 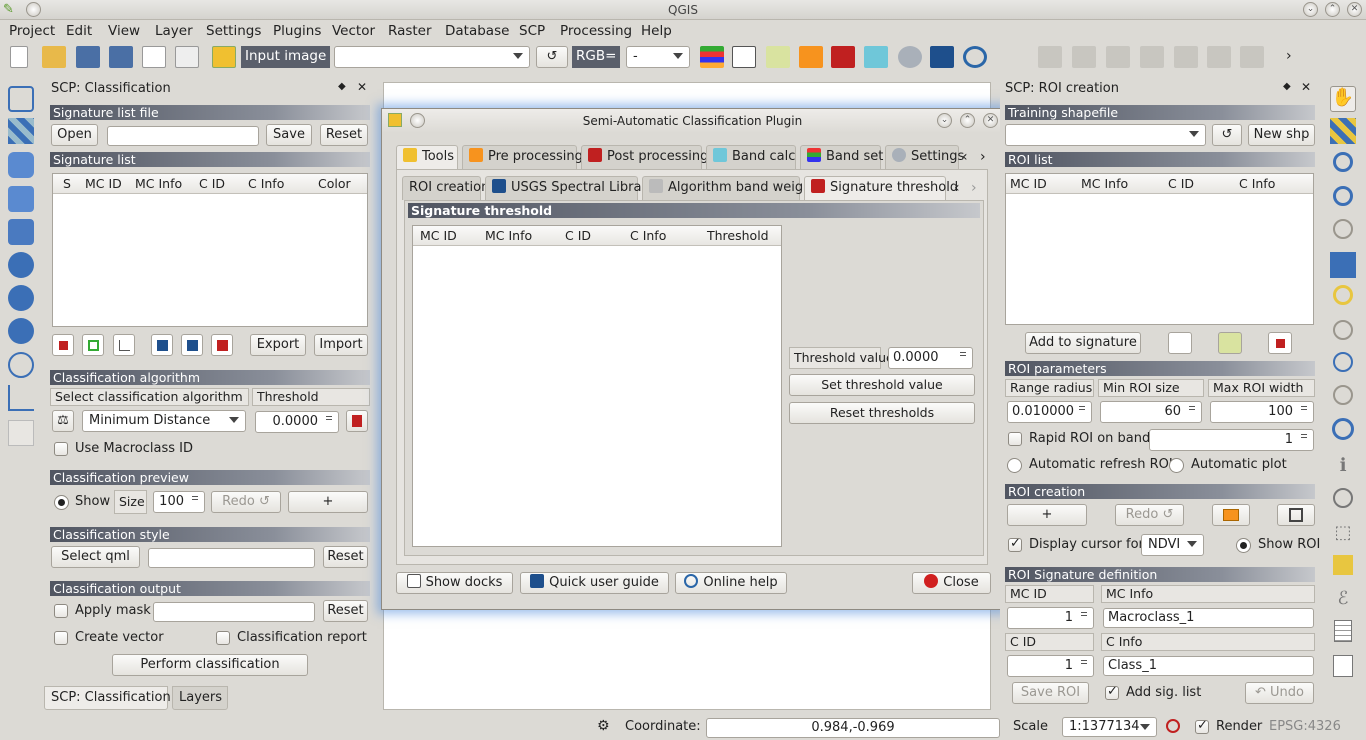 I want to click on roi-list-table: MC ID MC Info C ID C Info, so click(x=1159, y=249).